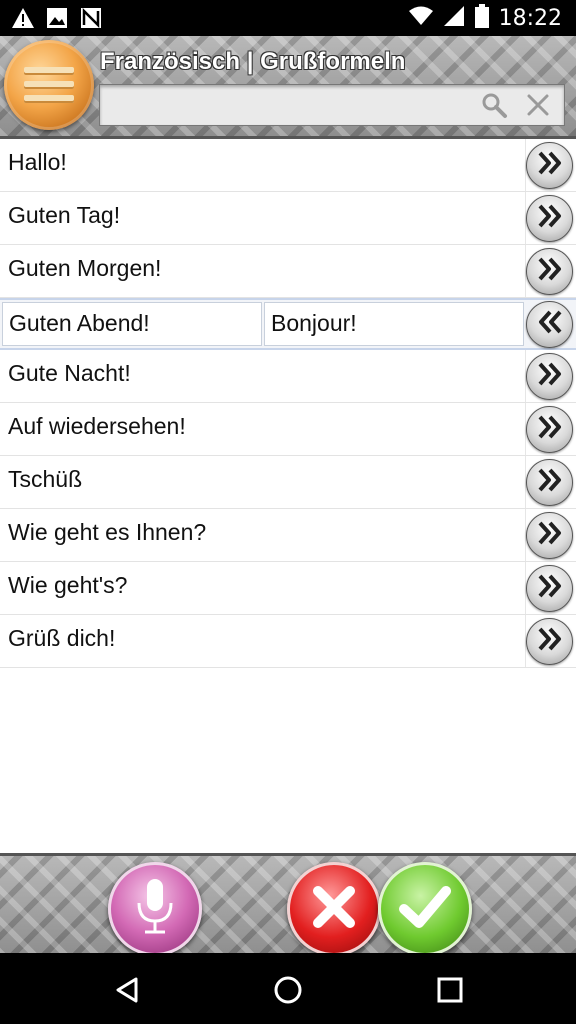  What do you see at coordinates (314, 323) in the screenshot?
I see `translation-label: Bonjour!` at bounding box center [314, 323].